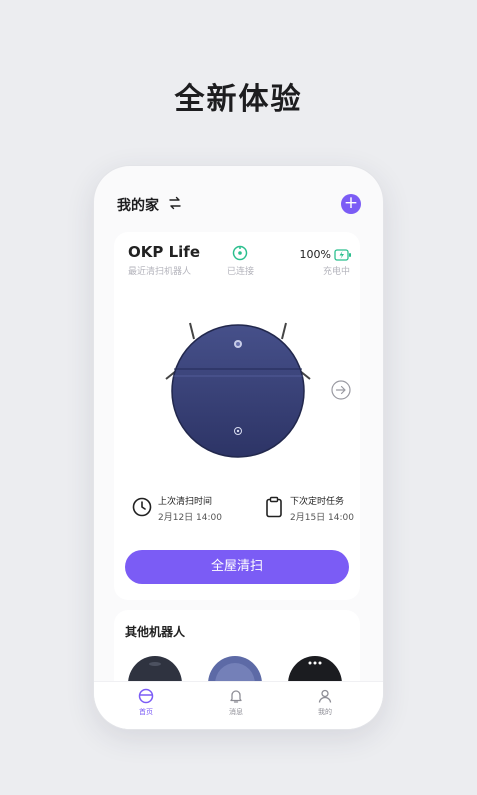  Describe the element at coordinates (175, 203) in the screenshot. I see `swap-icon` at that location.